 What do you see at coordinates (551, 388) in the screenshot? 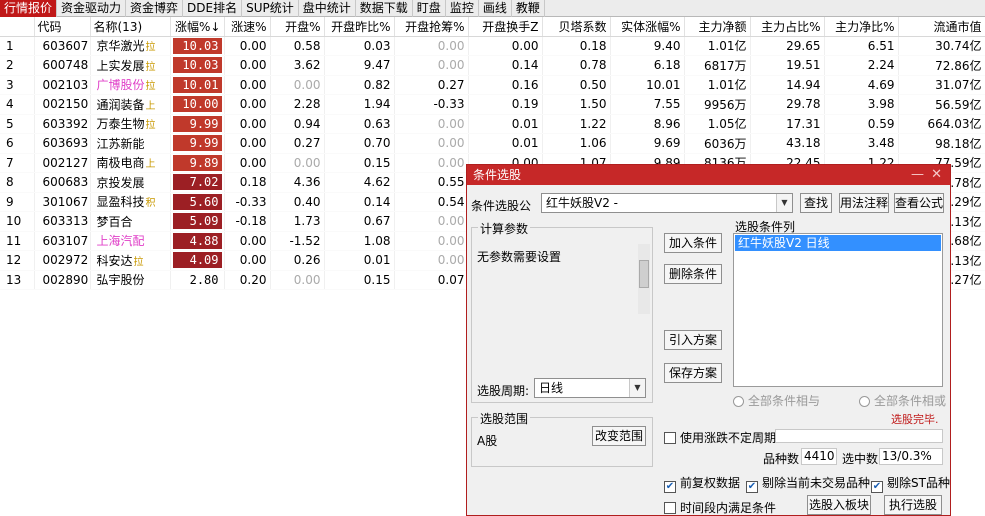
I see `period-select-value: 日线` at bounding box center [551, 388].